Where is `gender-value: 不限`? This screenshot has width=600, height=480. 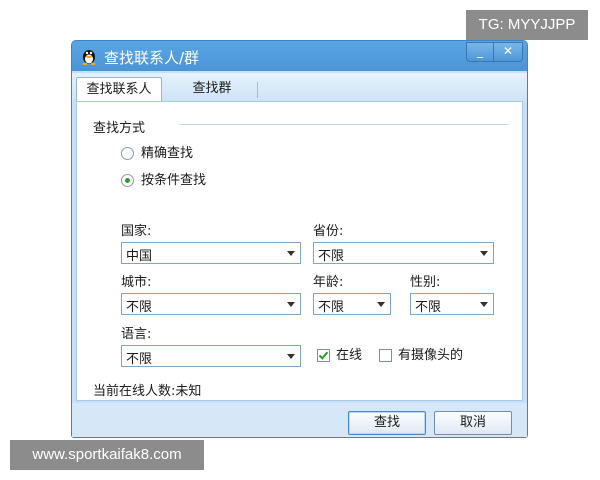
gender-value: 不限 is located at coordinates (428, 307).